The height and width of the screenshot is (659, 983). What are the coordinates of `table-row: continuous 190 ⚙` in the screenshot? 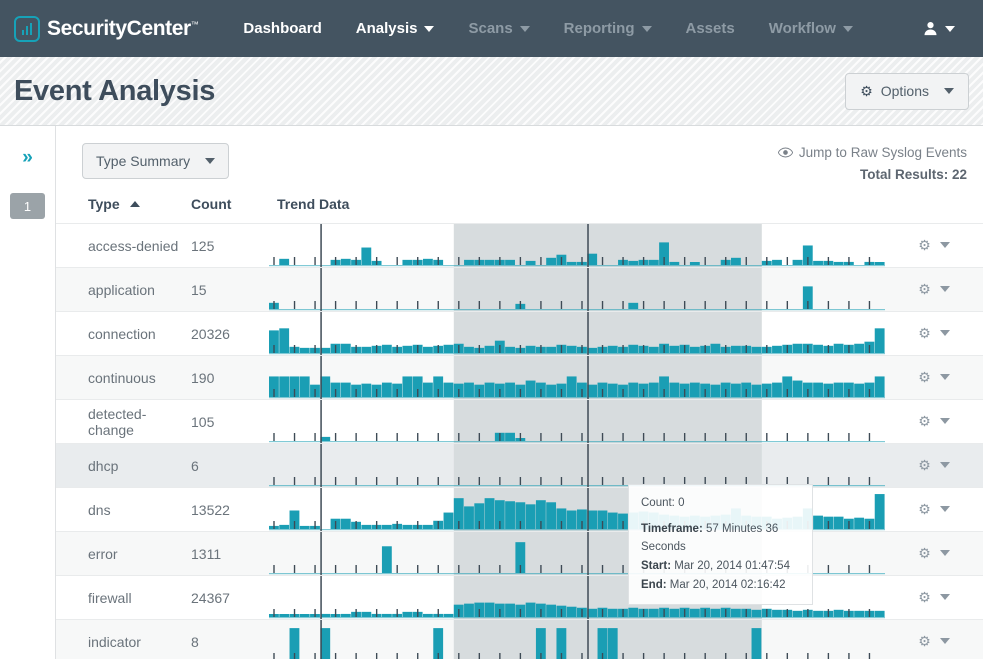 It's located at (519, 377).